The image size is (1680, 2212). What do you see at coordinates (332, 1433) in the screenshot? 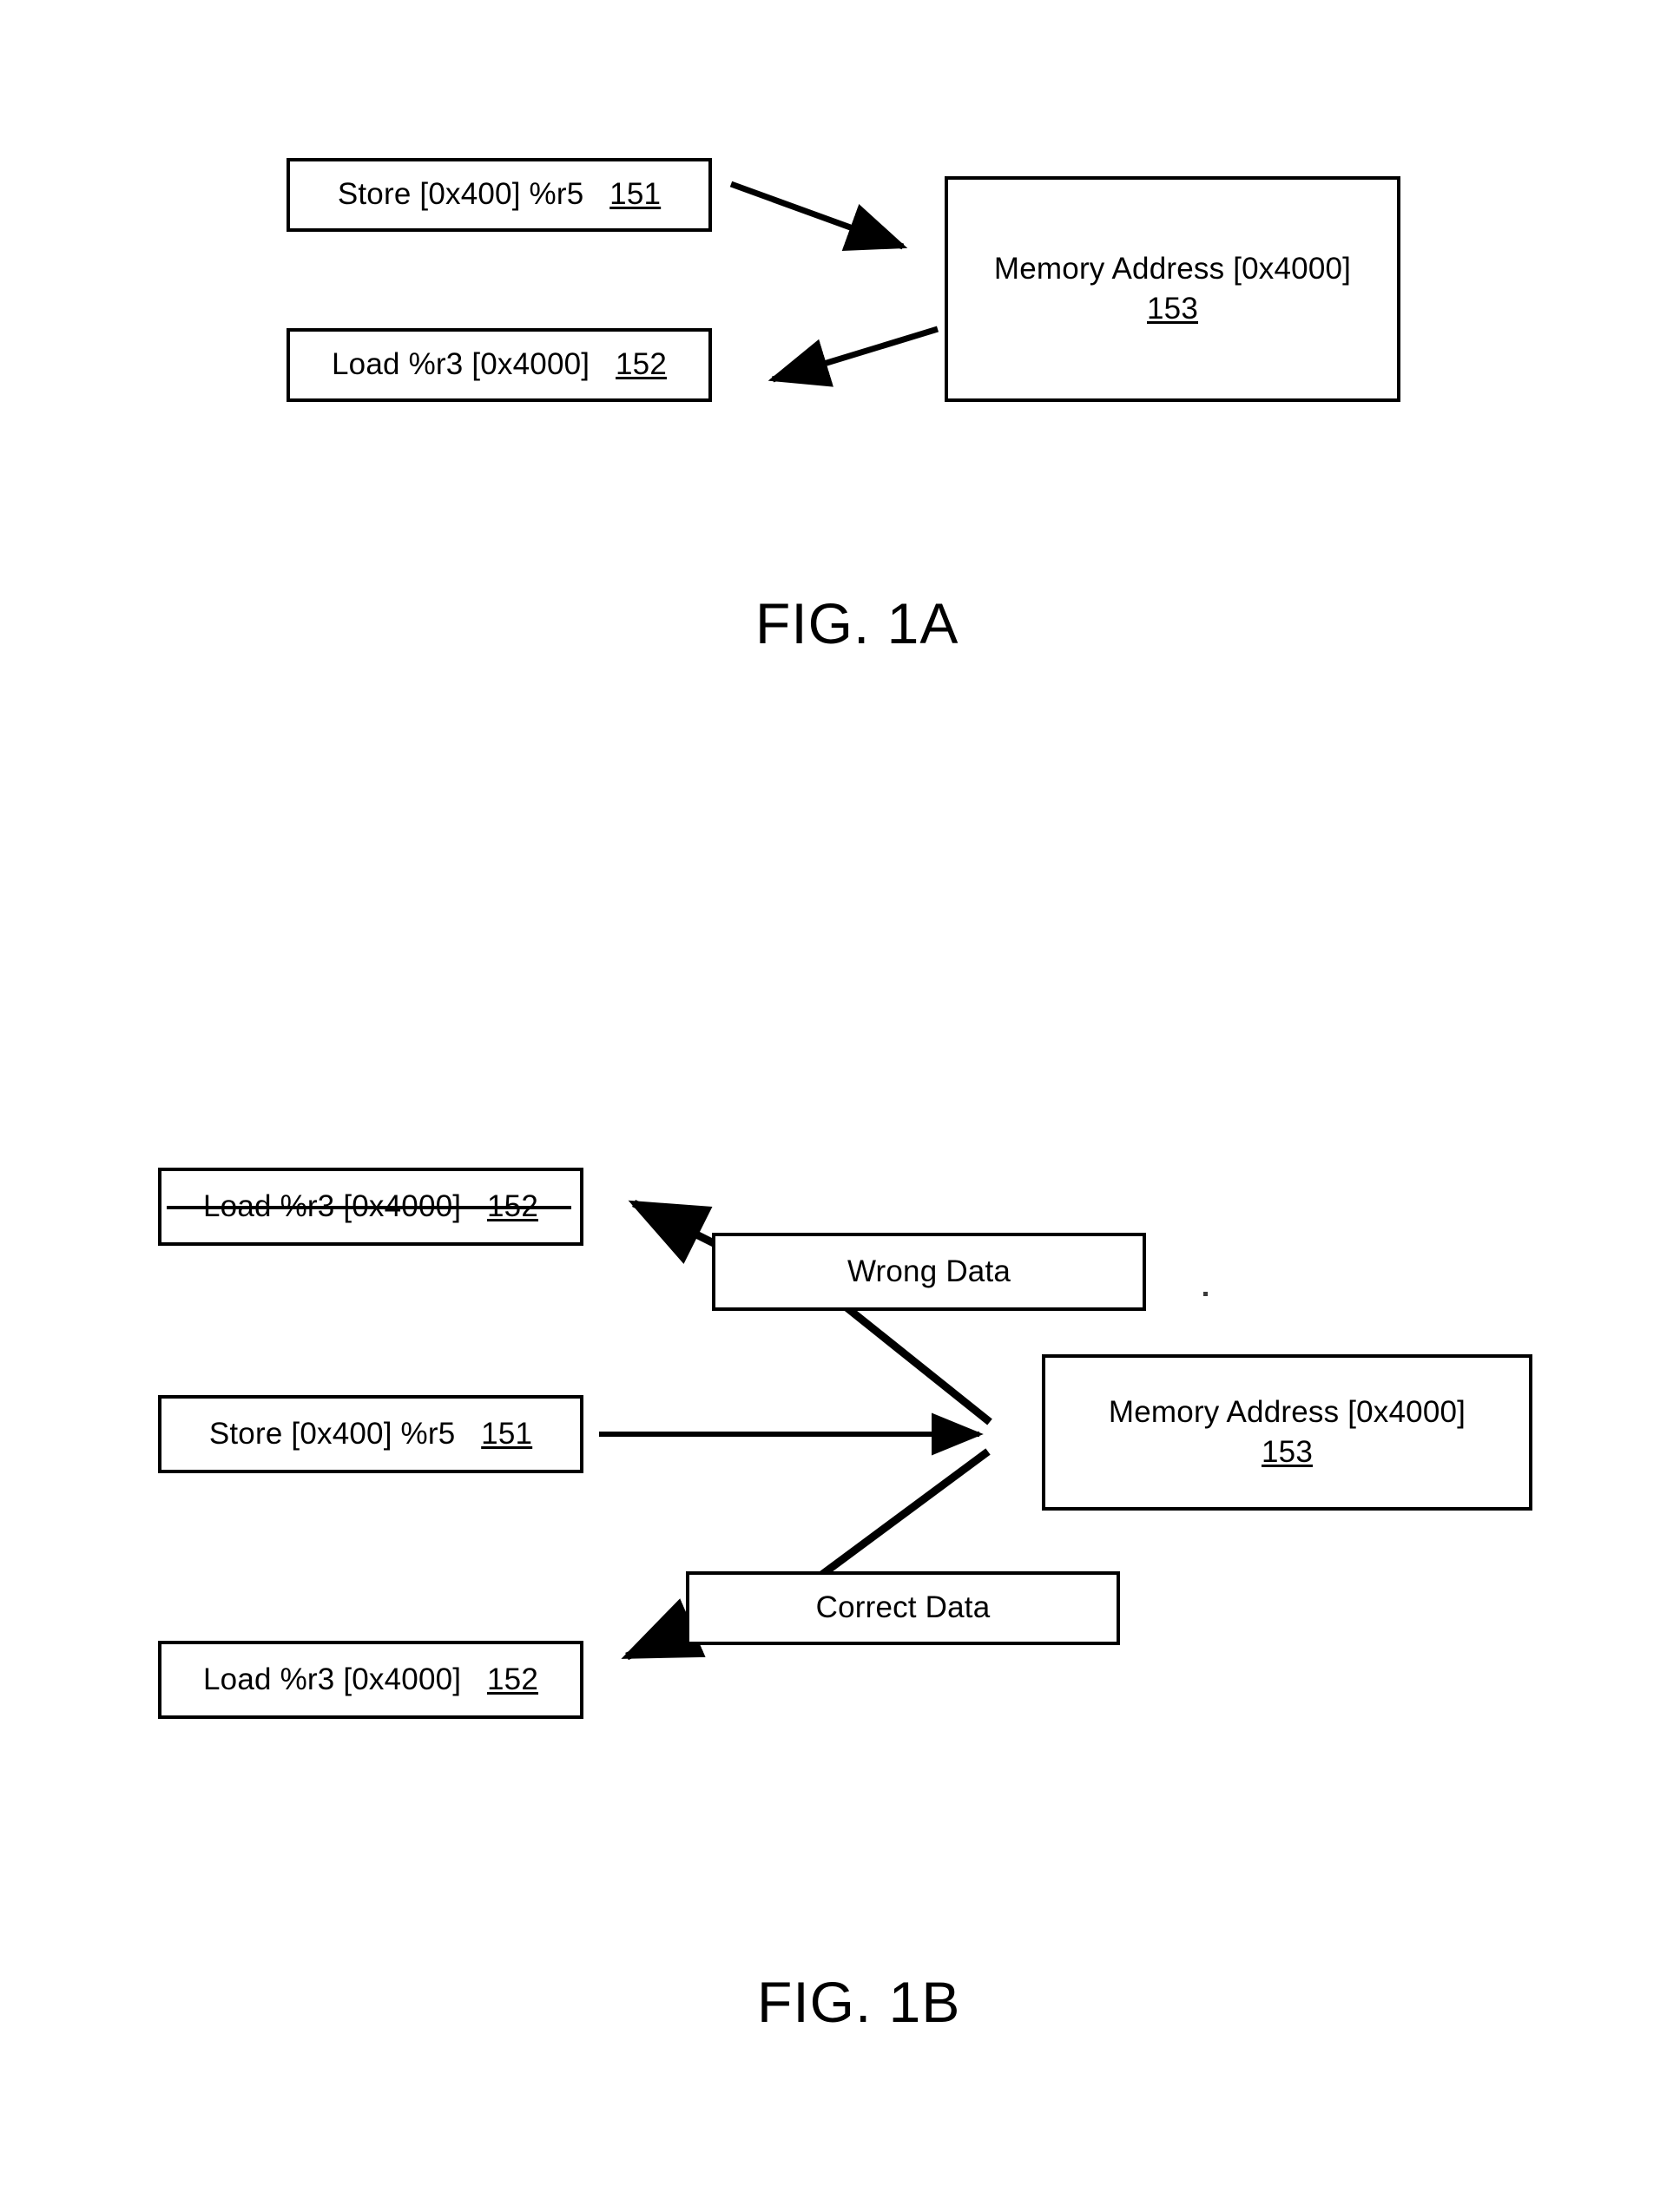
I see `fig1b-store-label: Store [0x400] %r5` at bounding box center [332, 1433].